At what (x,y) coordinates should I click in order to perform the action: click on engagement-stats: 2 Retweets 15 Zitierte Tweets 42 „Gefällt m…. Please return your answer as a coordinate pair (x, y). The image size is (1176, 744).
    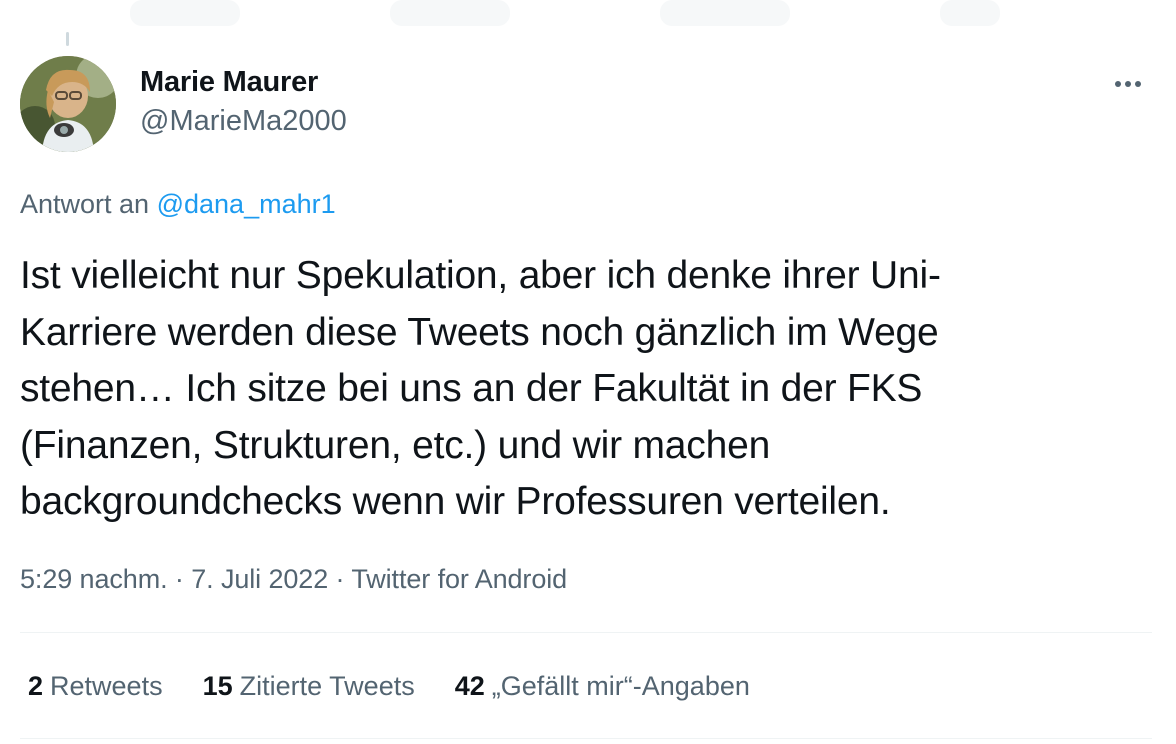
    Looking at the image, I should click on (389, 686).